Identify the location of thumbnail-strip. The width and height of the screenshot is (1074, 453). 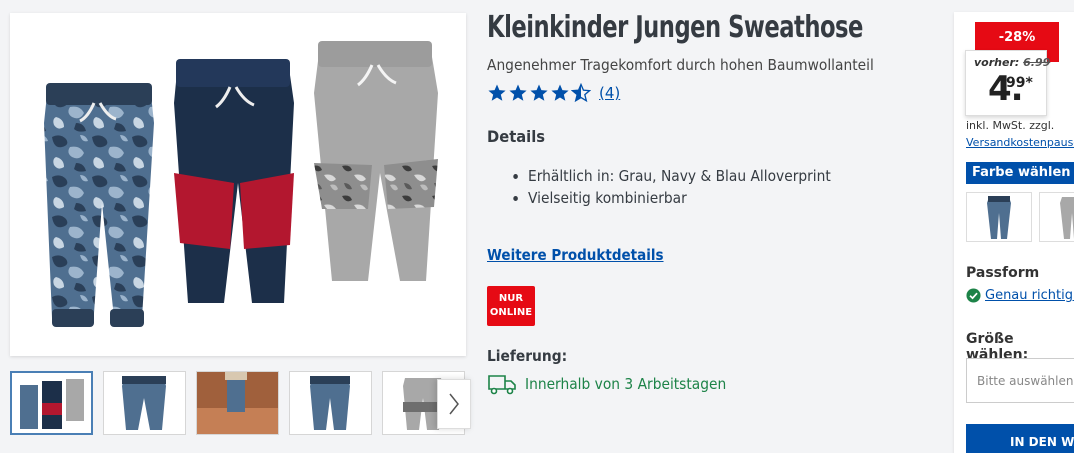
(241, 403).